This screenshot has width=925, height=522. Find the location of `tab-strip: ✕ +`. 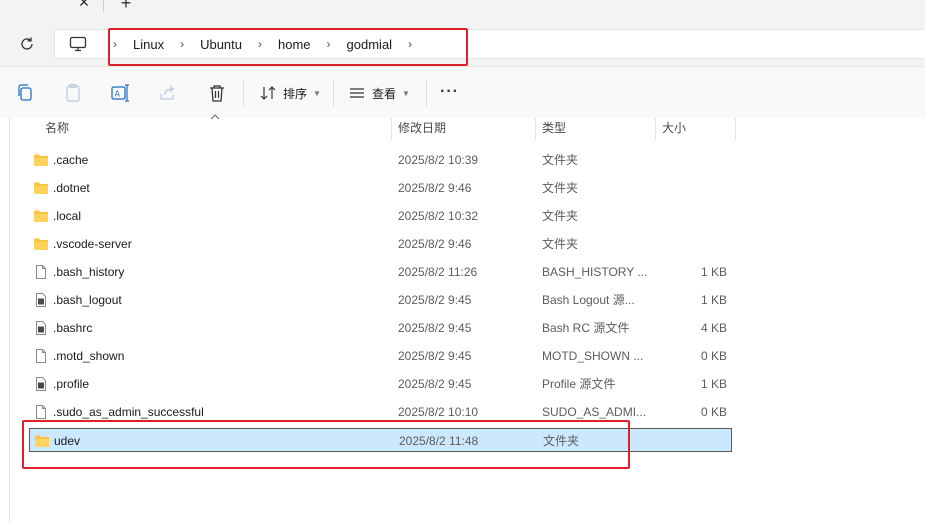

tab-strip: ✕ + is located at coordinates (462, 11).